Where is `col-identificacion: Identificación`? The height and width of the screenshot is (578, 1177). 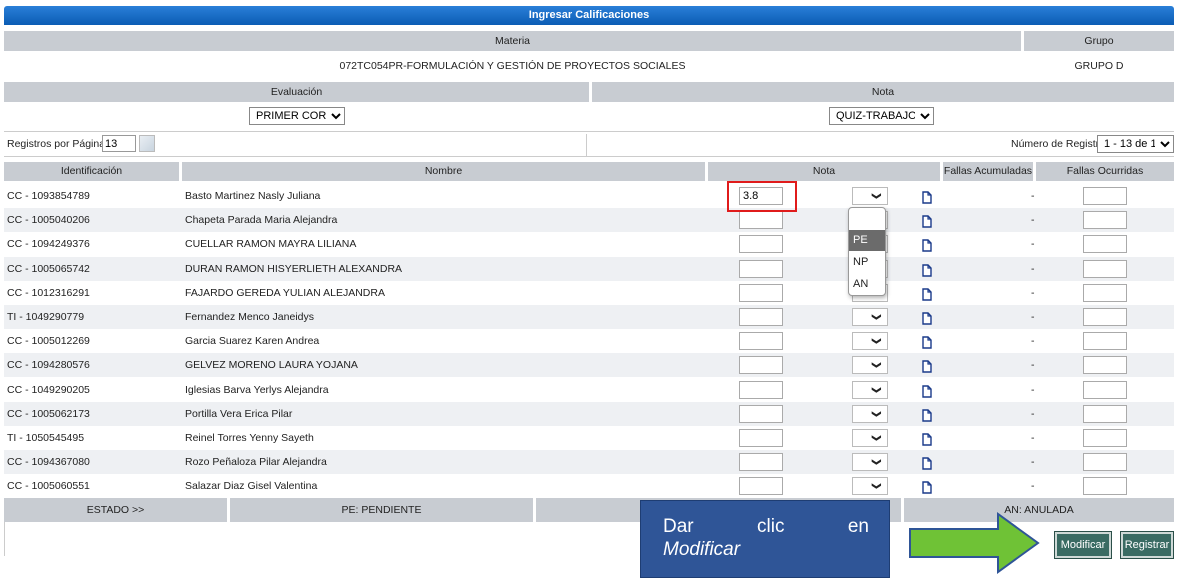 col-identificacion: Identificación is located at coordinates (91, 171).